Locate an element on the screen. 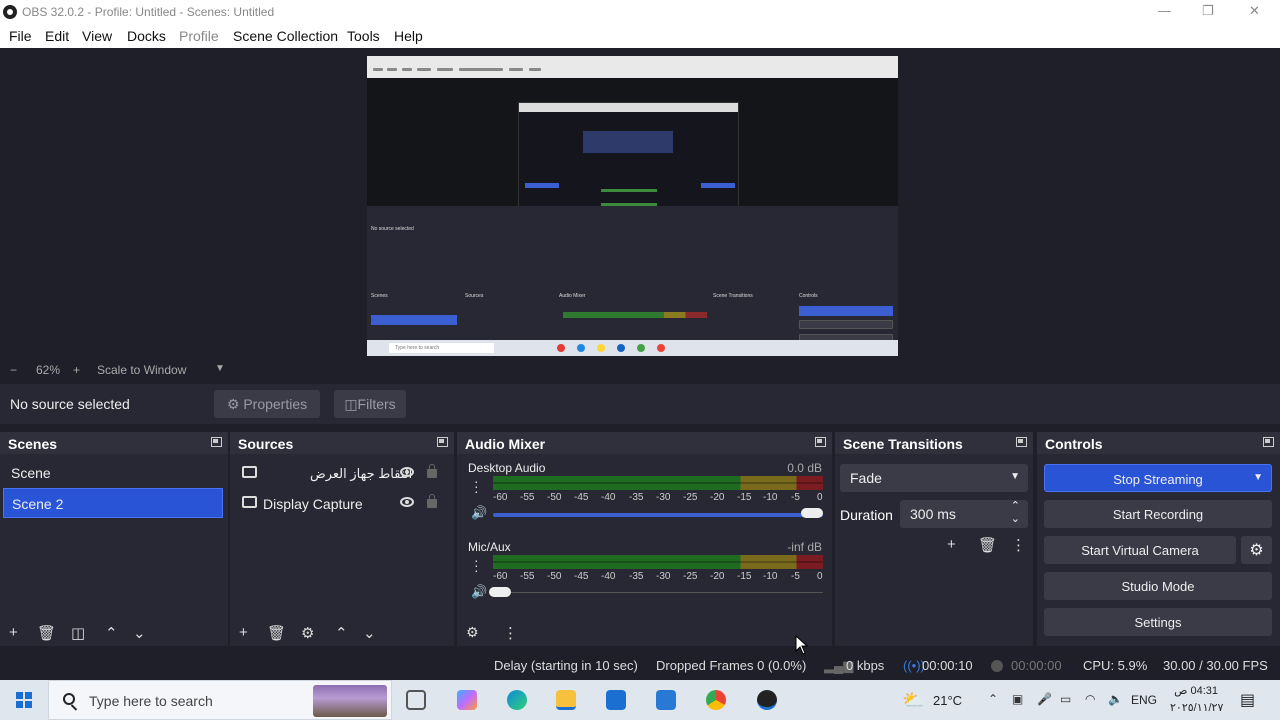 The image size is (1280, 720). battery-icon: ▭ is located at coordinates (1065, 699).